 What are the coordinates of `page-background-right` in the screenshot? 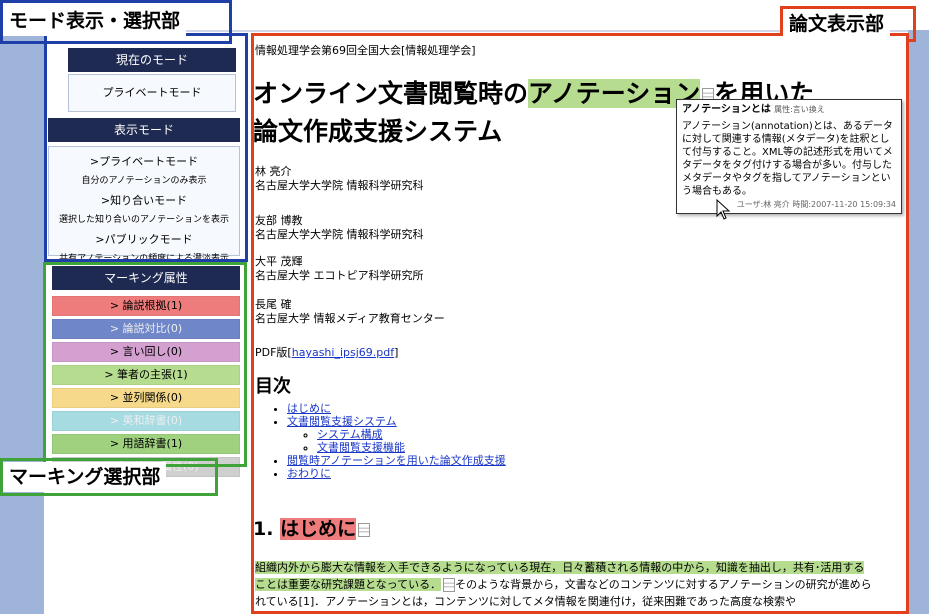 It's located at (918, 322).